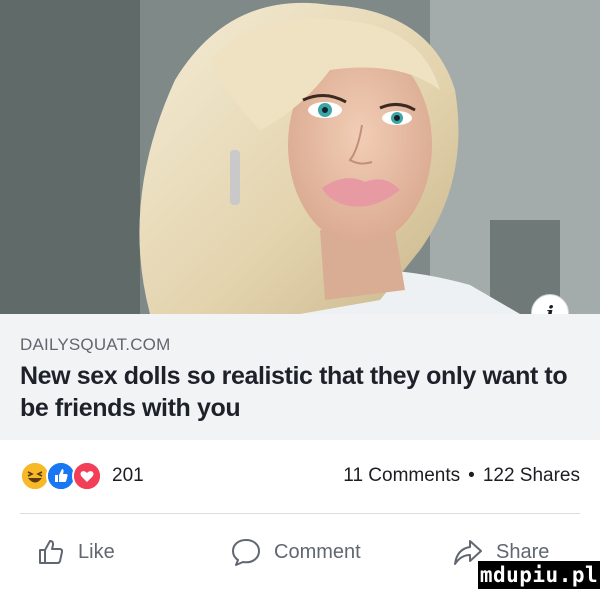 The height and width of the screenshot is (589, 600). I want to click on divider, so click(300, 513).